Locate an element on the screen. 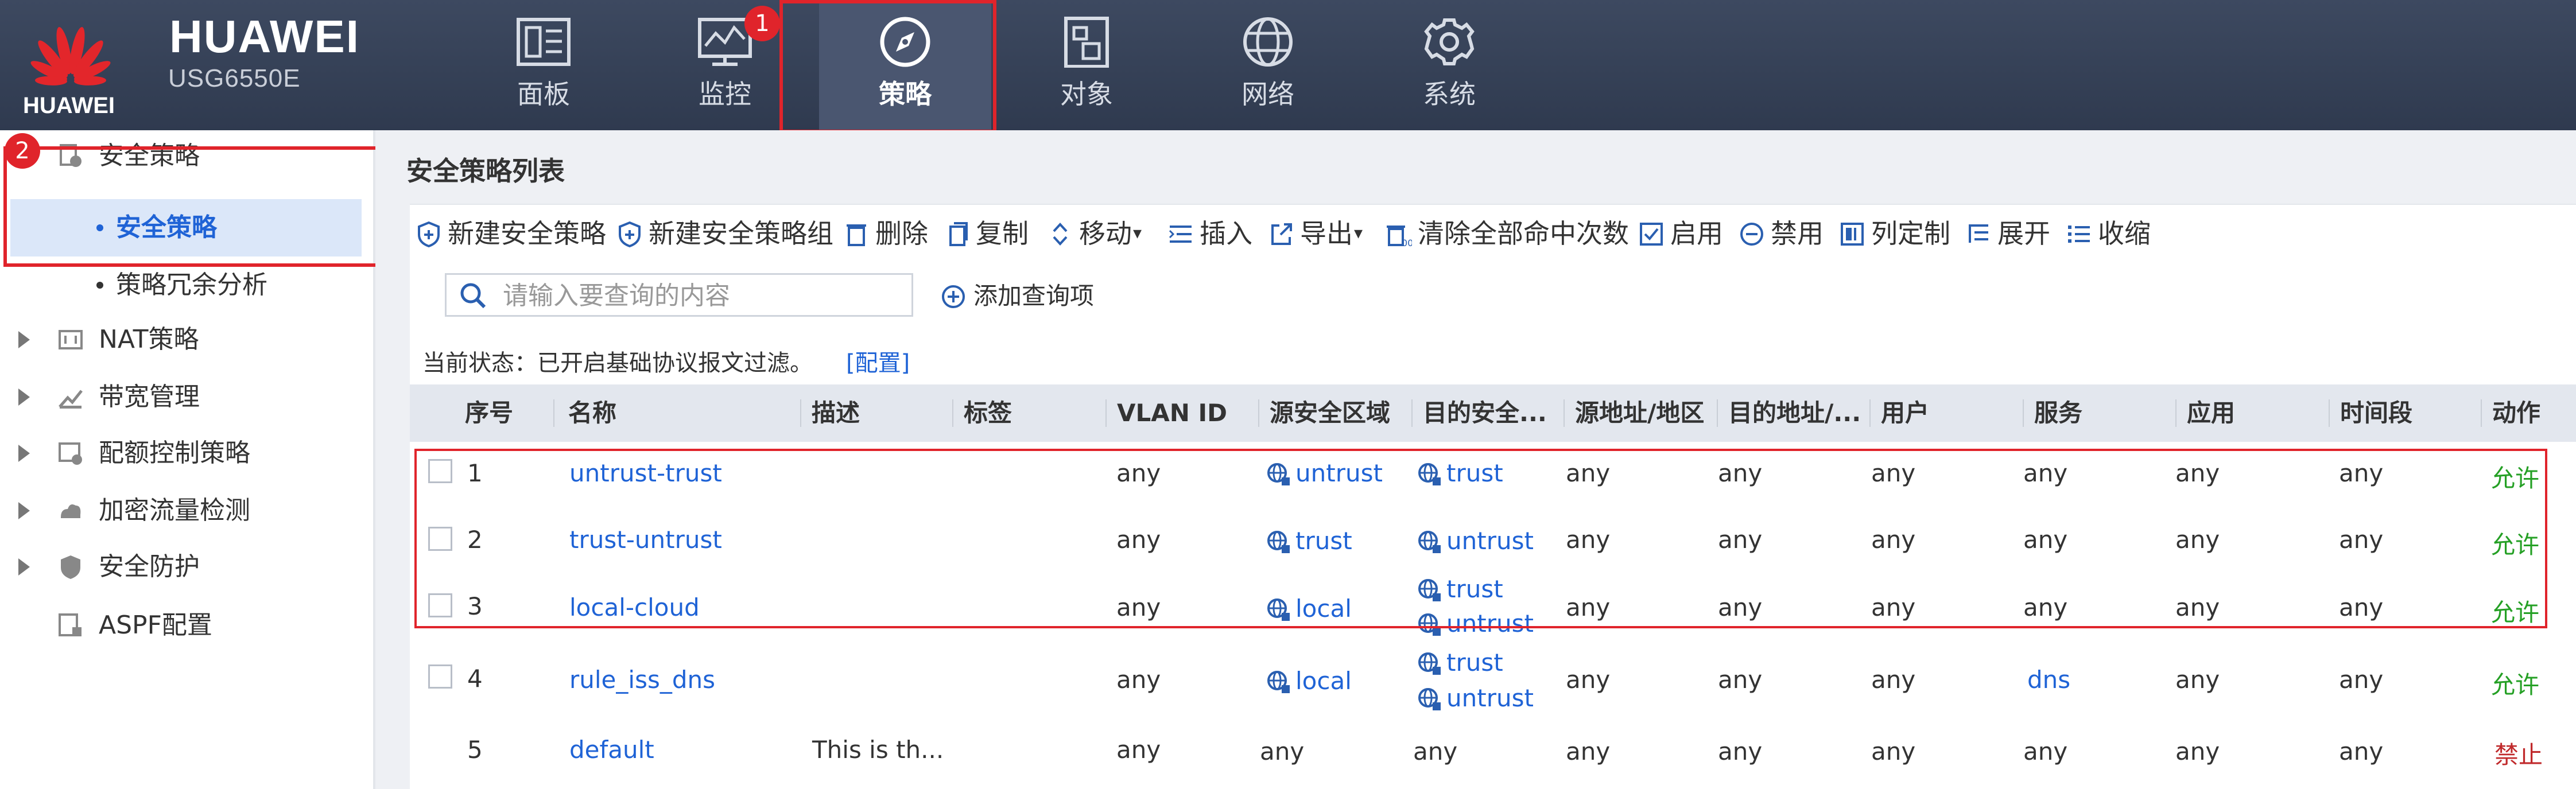 Image resolution: width=2576 pixels, height=789 pixels. copy-icon is located at coordinates (958, 234).